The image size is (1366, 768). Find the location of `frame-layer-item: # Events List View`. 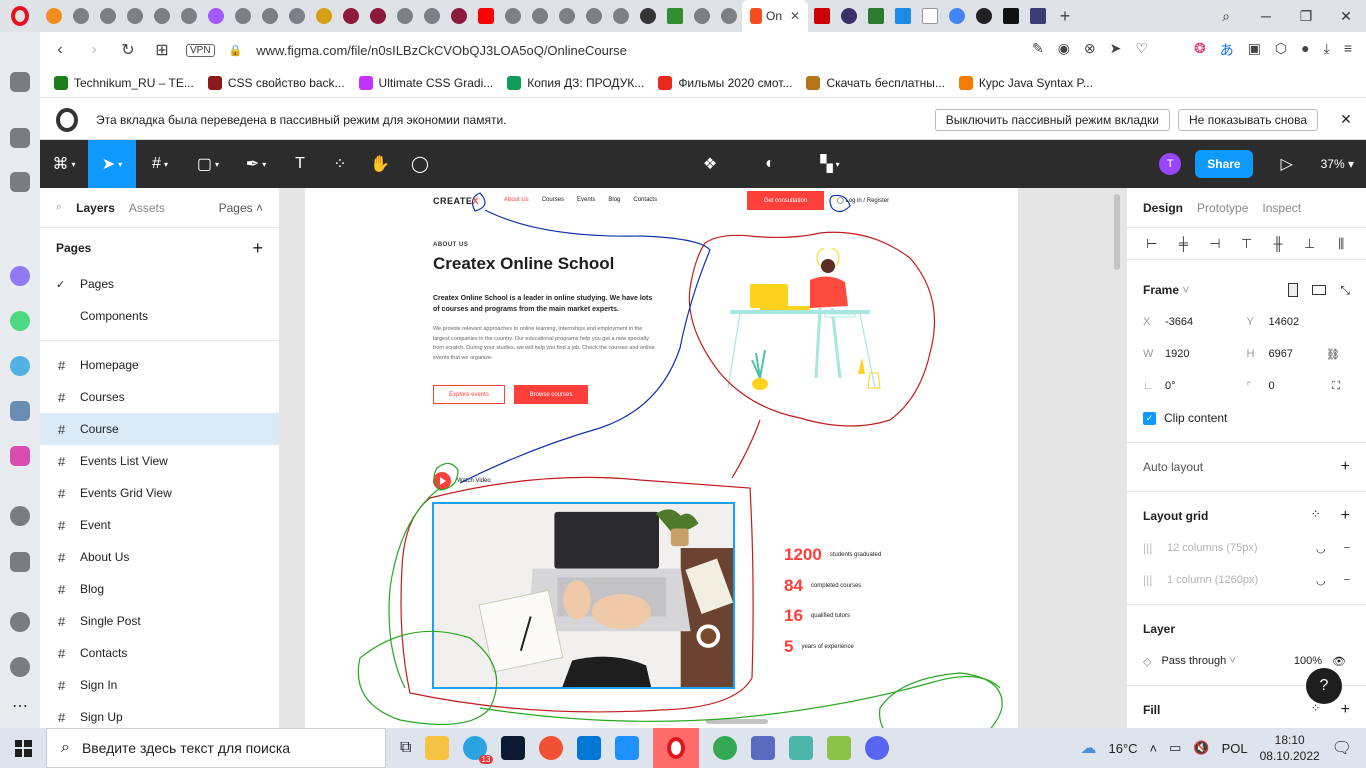

frame-layer-item: # Events List View is located at coordinates (159, 461).